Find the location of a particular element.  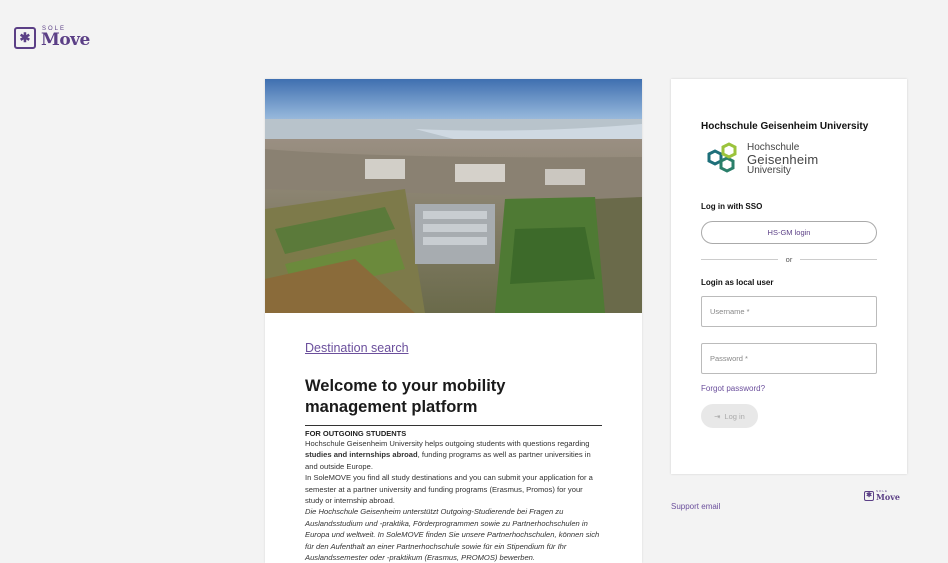

or-text: or is located at coordinates (789, 259).